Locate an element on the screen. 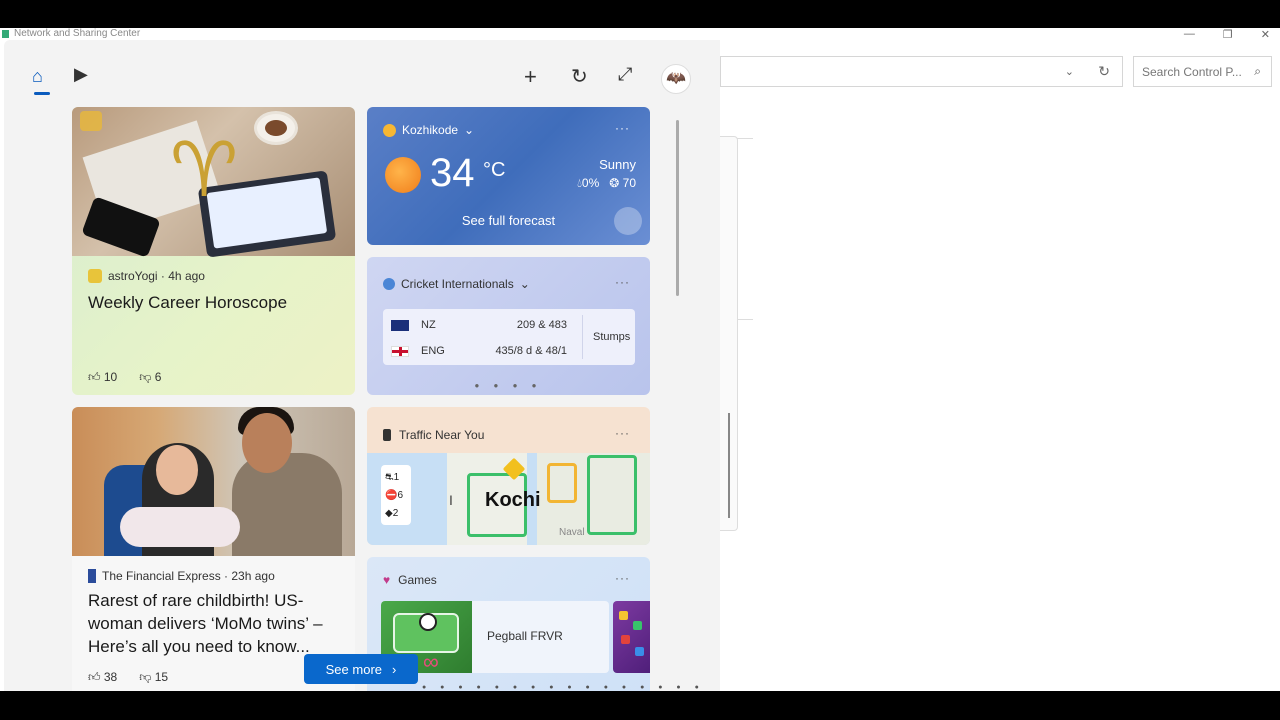 The width and height of the screenshot is (1280, 720). coffee is located at coordinates (276, 128).